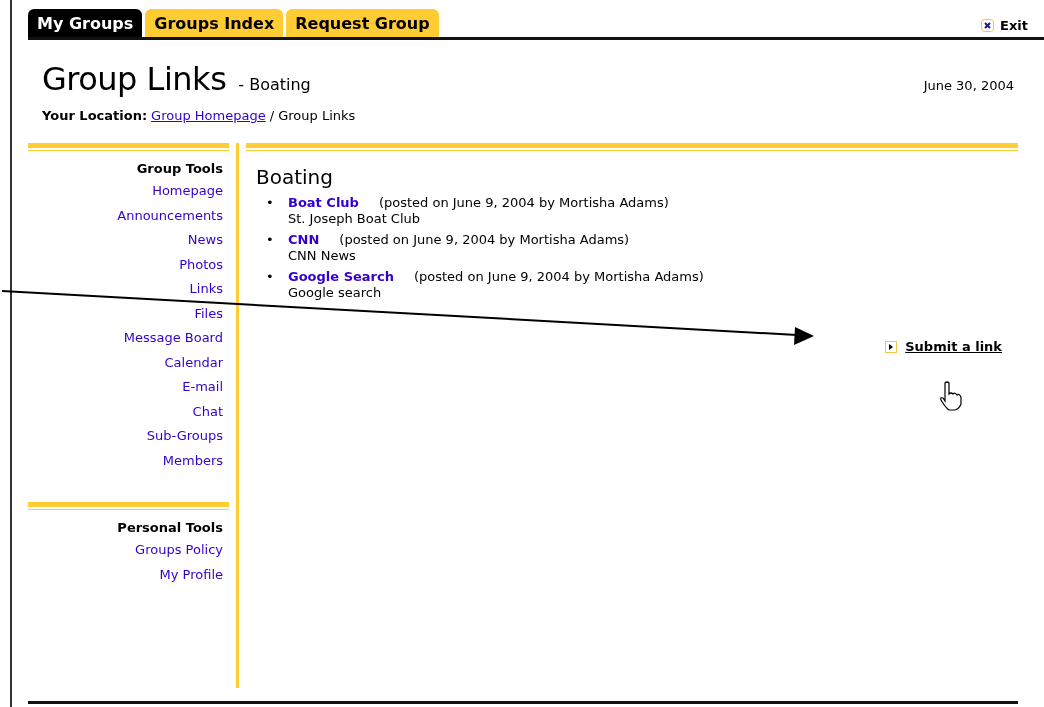 The width and height of the screenshot is (1044, 707). I want to click on page-title: Group Links, so click(134, 79).